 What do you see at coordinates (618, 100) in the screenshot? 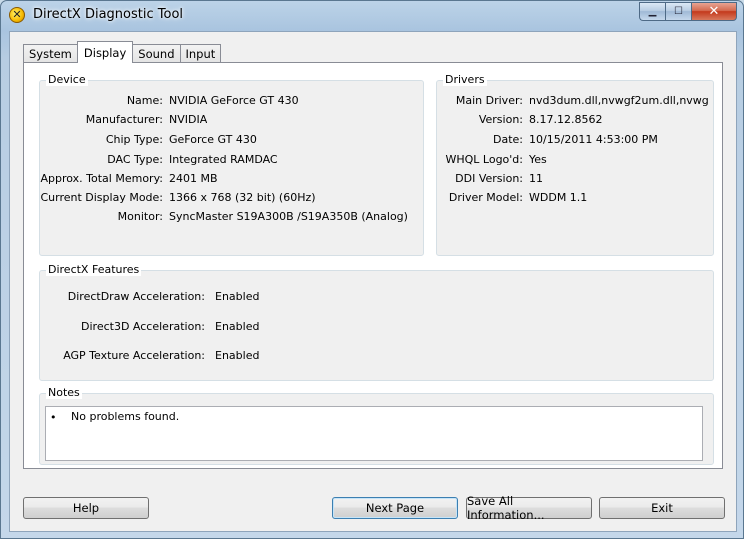
I see `driver-value: nvd3dum.dll,nvwgf2um.dll,nvwgf2um` at bounding box center [618, 100].